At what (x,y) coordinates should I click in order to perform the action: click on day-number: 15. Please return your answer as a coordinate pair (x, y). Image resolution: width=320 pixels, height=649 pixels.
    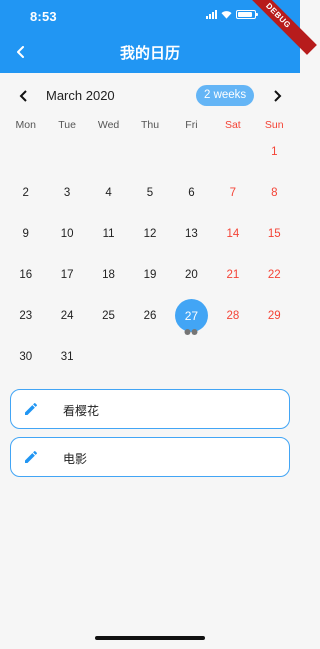
    Looking at the image, I should click on (274, 233).